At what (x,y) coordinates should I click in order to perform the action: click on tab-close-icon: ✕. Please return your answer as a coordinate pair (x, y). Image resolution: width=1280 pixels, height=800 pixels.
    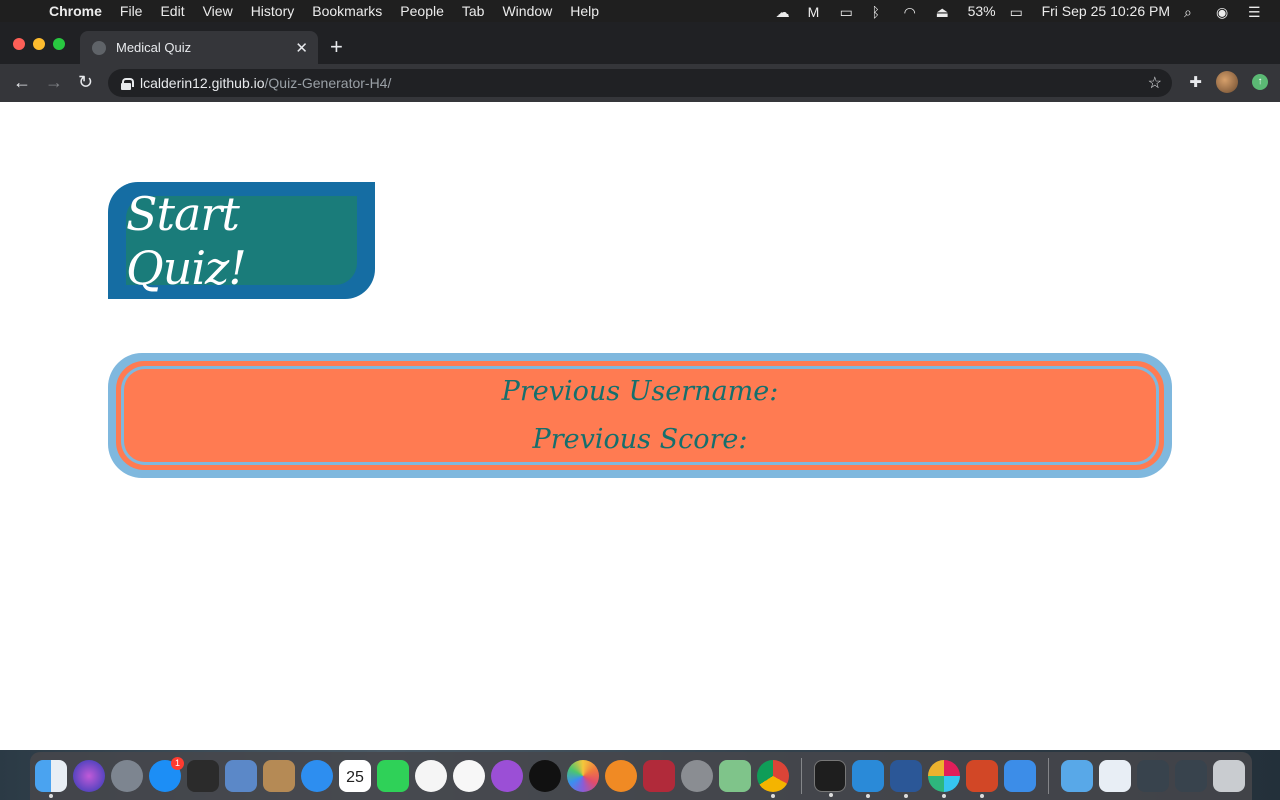
    Looking at the image, I should click on (301, 48).